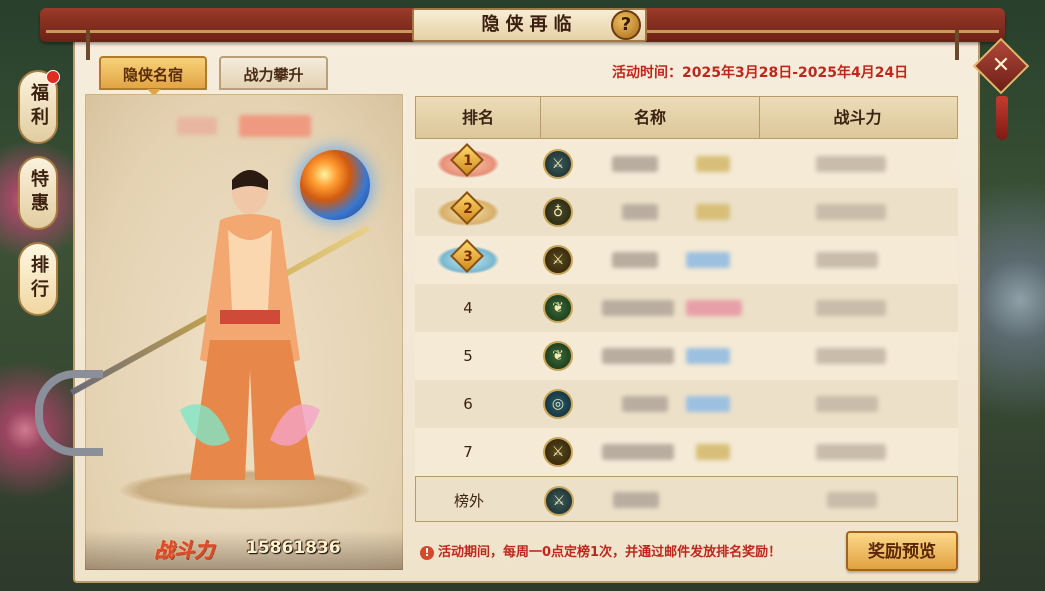  I want to click on side-nav: 福利 特惠 排行, so click(39, 199).